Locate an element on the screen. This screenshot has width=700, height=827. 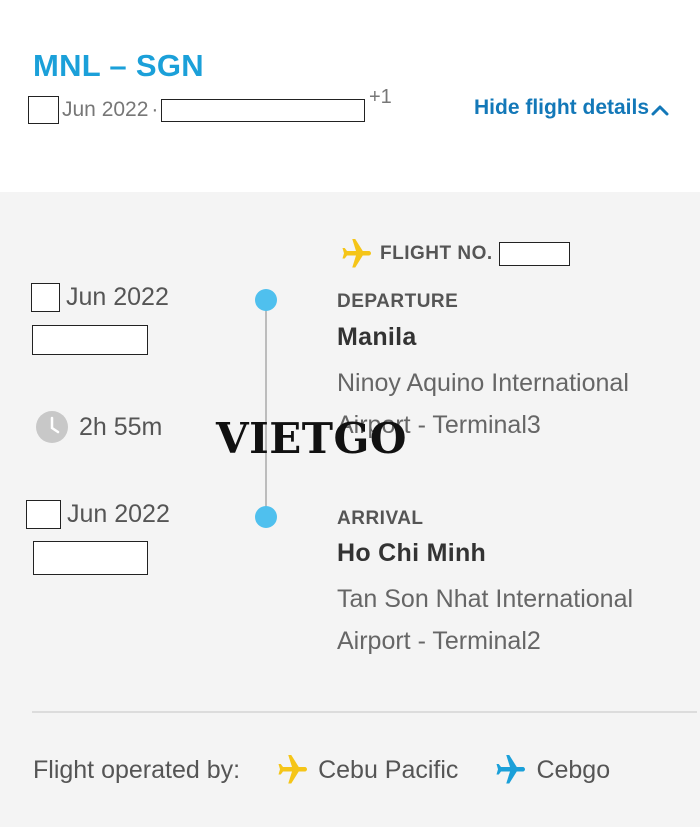
month-year: Jun 2022 is located at coordinates (105, 109).